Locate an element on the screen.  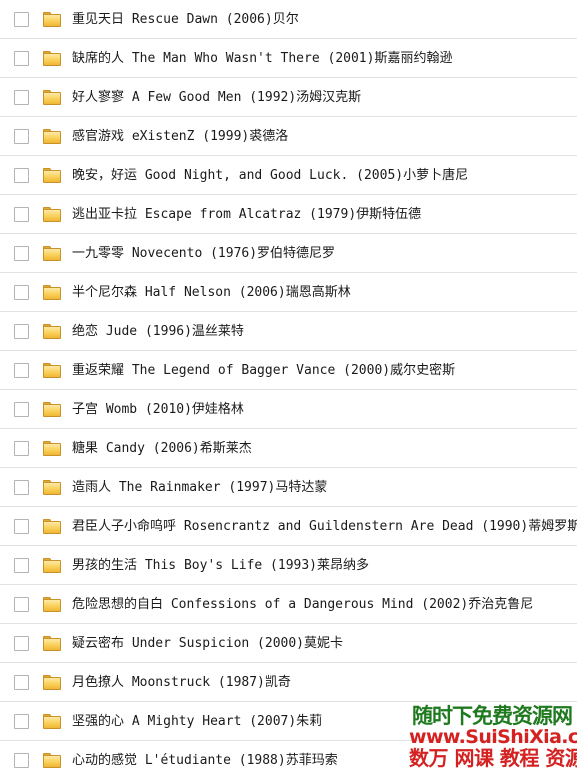
file-row: 造雨人 The Rainmaker (1997)马特达蒙 is located at coordinates (288, 487).